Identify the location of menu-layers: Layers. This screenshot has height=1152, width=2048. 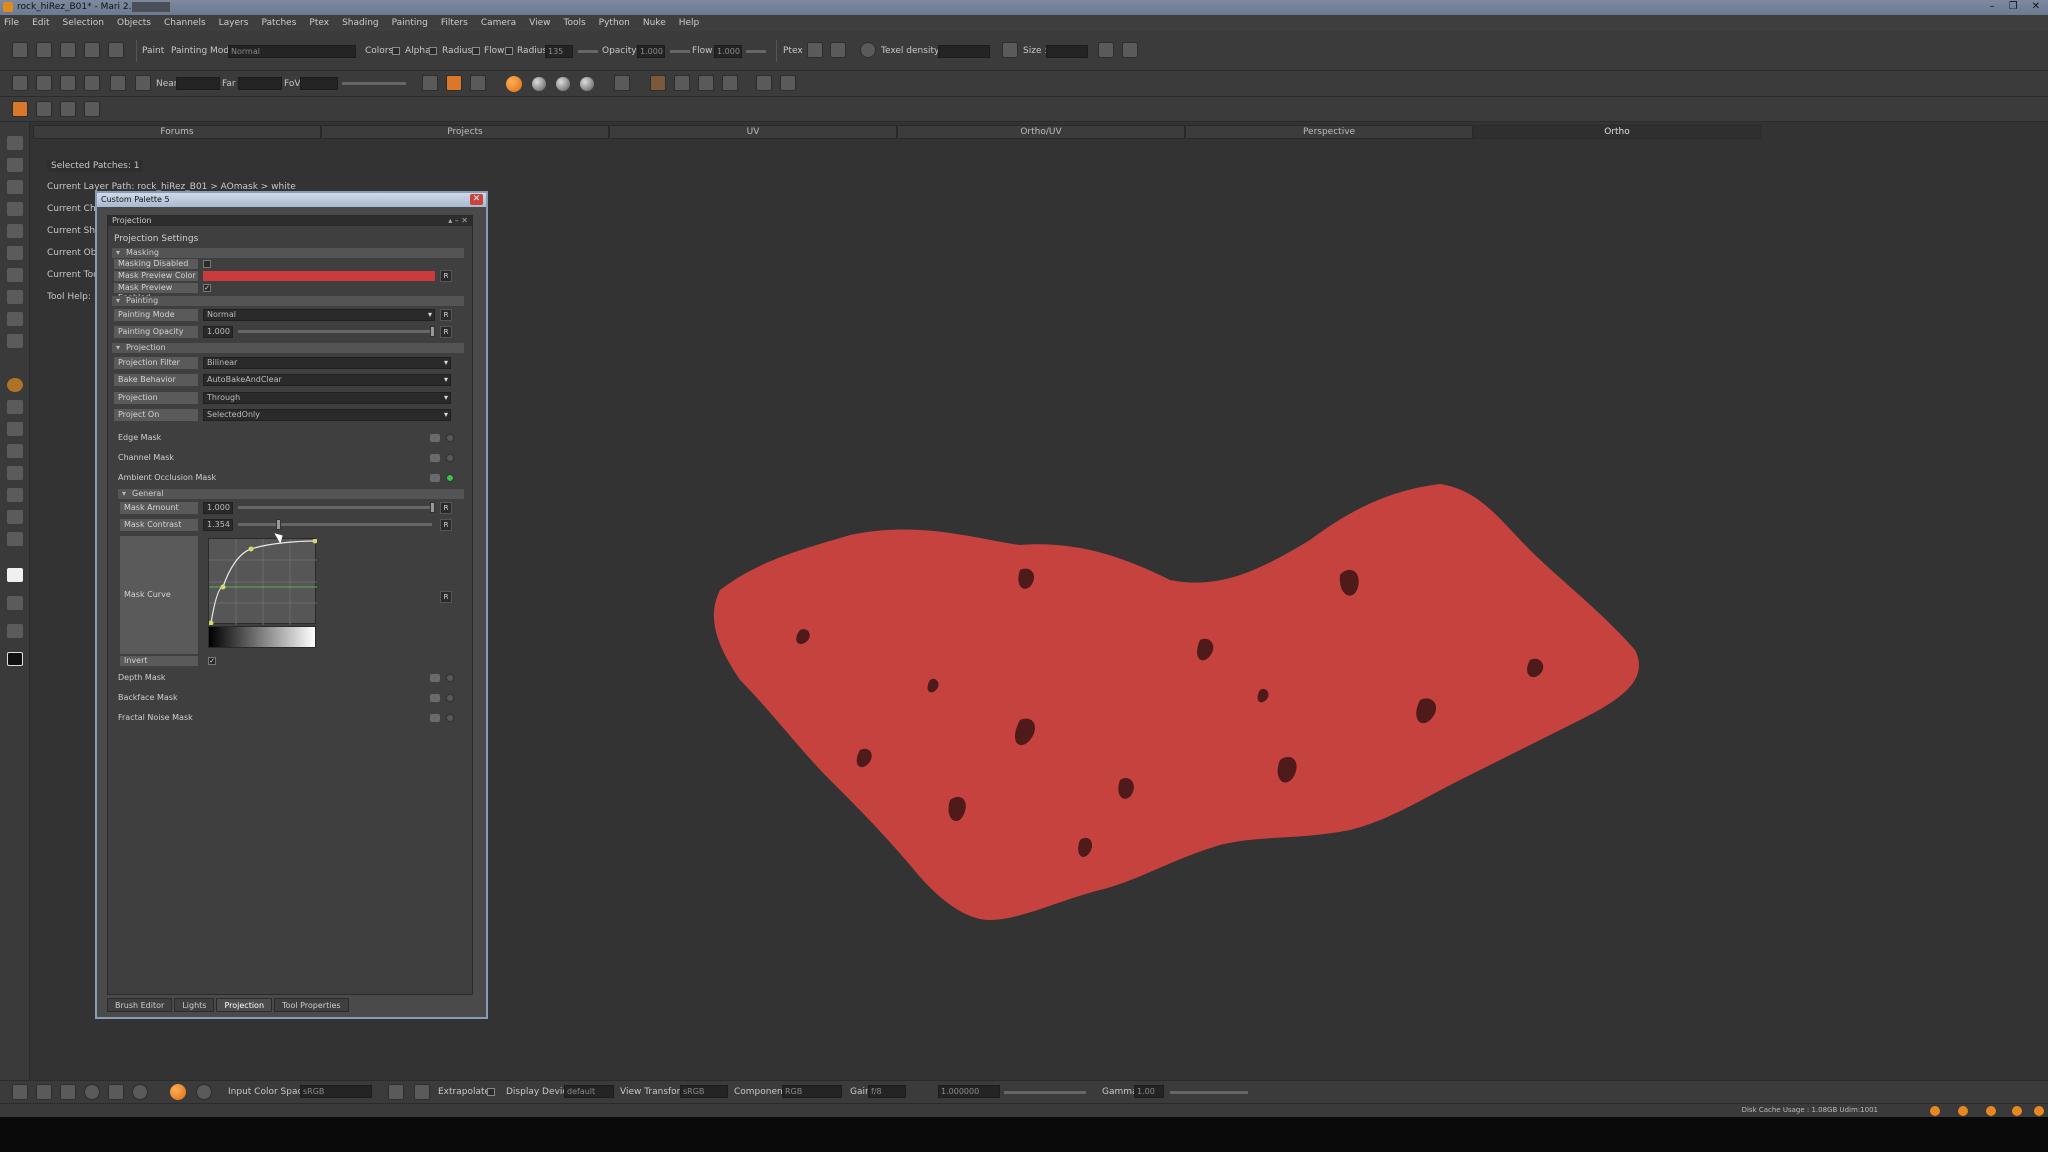
(234, 23).